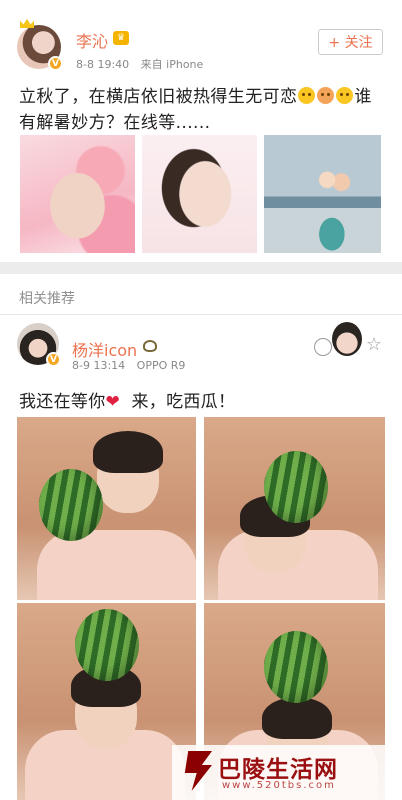 This screenshot has height=800, width=402. What do you see at coordinates (279, 785) in the screenshot?
I see `watermark-url: www.520tbs.com` at bounding box center [279, 785].